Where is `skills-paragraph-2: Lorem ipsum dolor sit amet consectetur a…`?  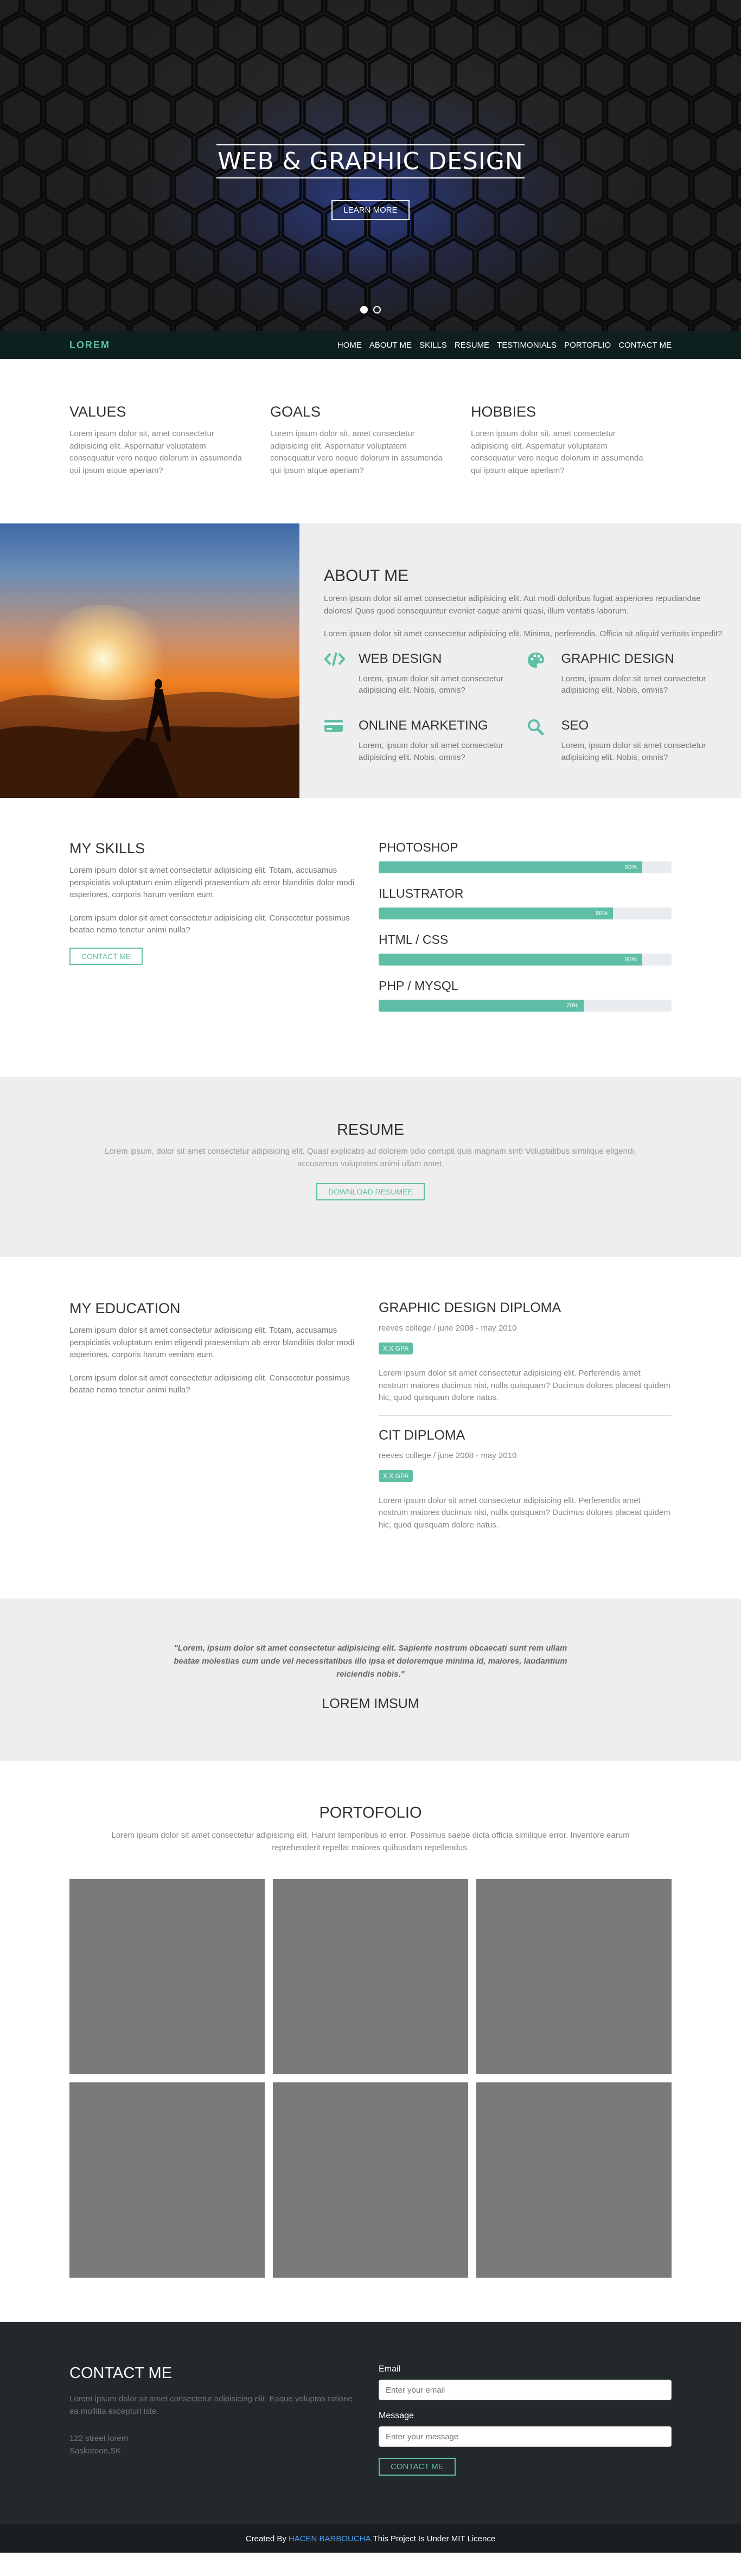 skills-paragraph-2: Lorem ipsum dolor sit amet consectetur a… is located at coordinates (209, 924).